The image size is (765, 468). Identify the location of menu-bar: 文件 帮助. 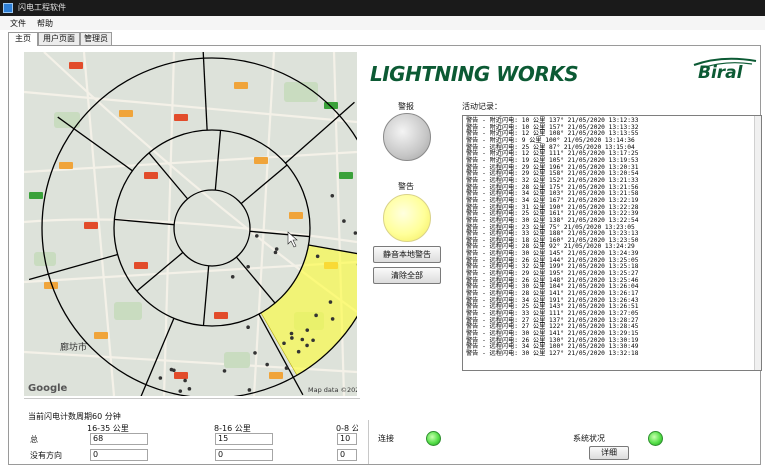
(382, 23).